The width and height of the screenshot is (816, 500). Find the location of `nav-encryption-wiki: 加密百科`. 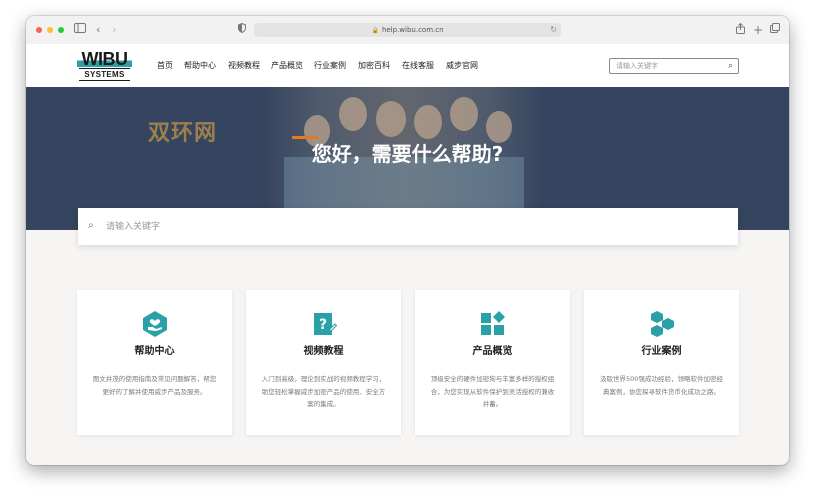

nav-encryption-wiki: 加密百科 is located at coordinates (374, 66).